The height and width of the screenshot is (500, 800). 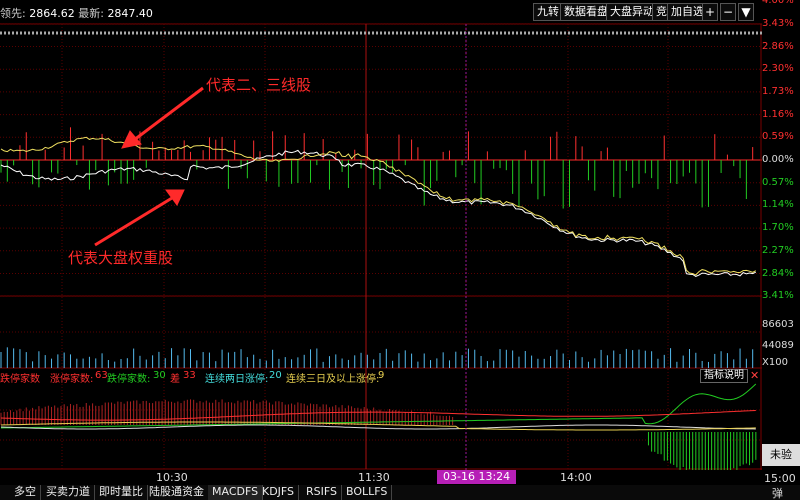 I want to click on time-1030: 10:30, so click(x=172, y=477).